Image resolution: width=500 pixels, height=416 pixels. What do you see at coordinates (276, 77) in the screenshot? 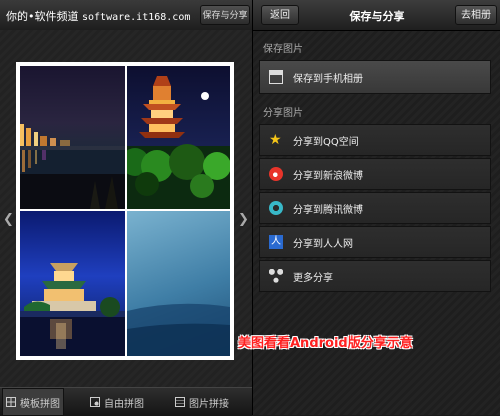
I see `floppy-disk-icon` at bounding box center [276, 77].